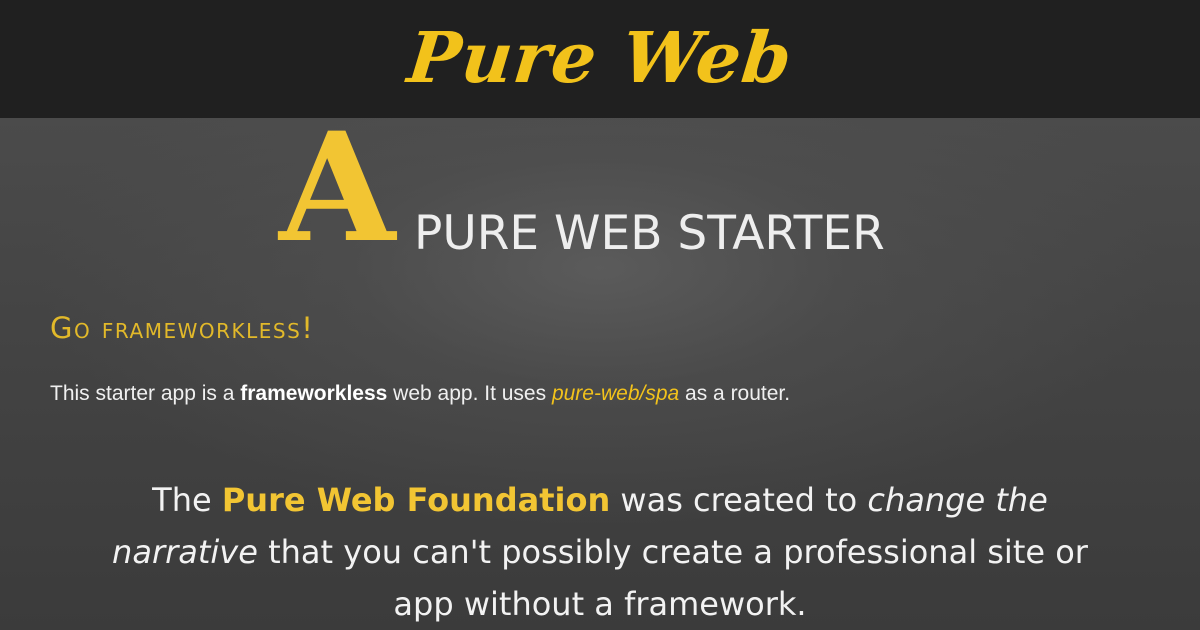 This screenshot has width=1200, height=630. What do you see at coordinates (187, 500) in the screenshot?
I see `statement-text-1: The` at bounding box center [187, 500].